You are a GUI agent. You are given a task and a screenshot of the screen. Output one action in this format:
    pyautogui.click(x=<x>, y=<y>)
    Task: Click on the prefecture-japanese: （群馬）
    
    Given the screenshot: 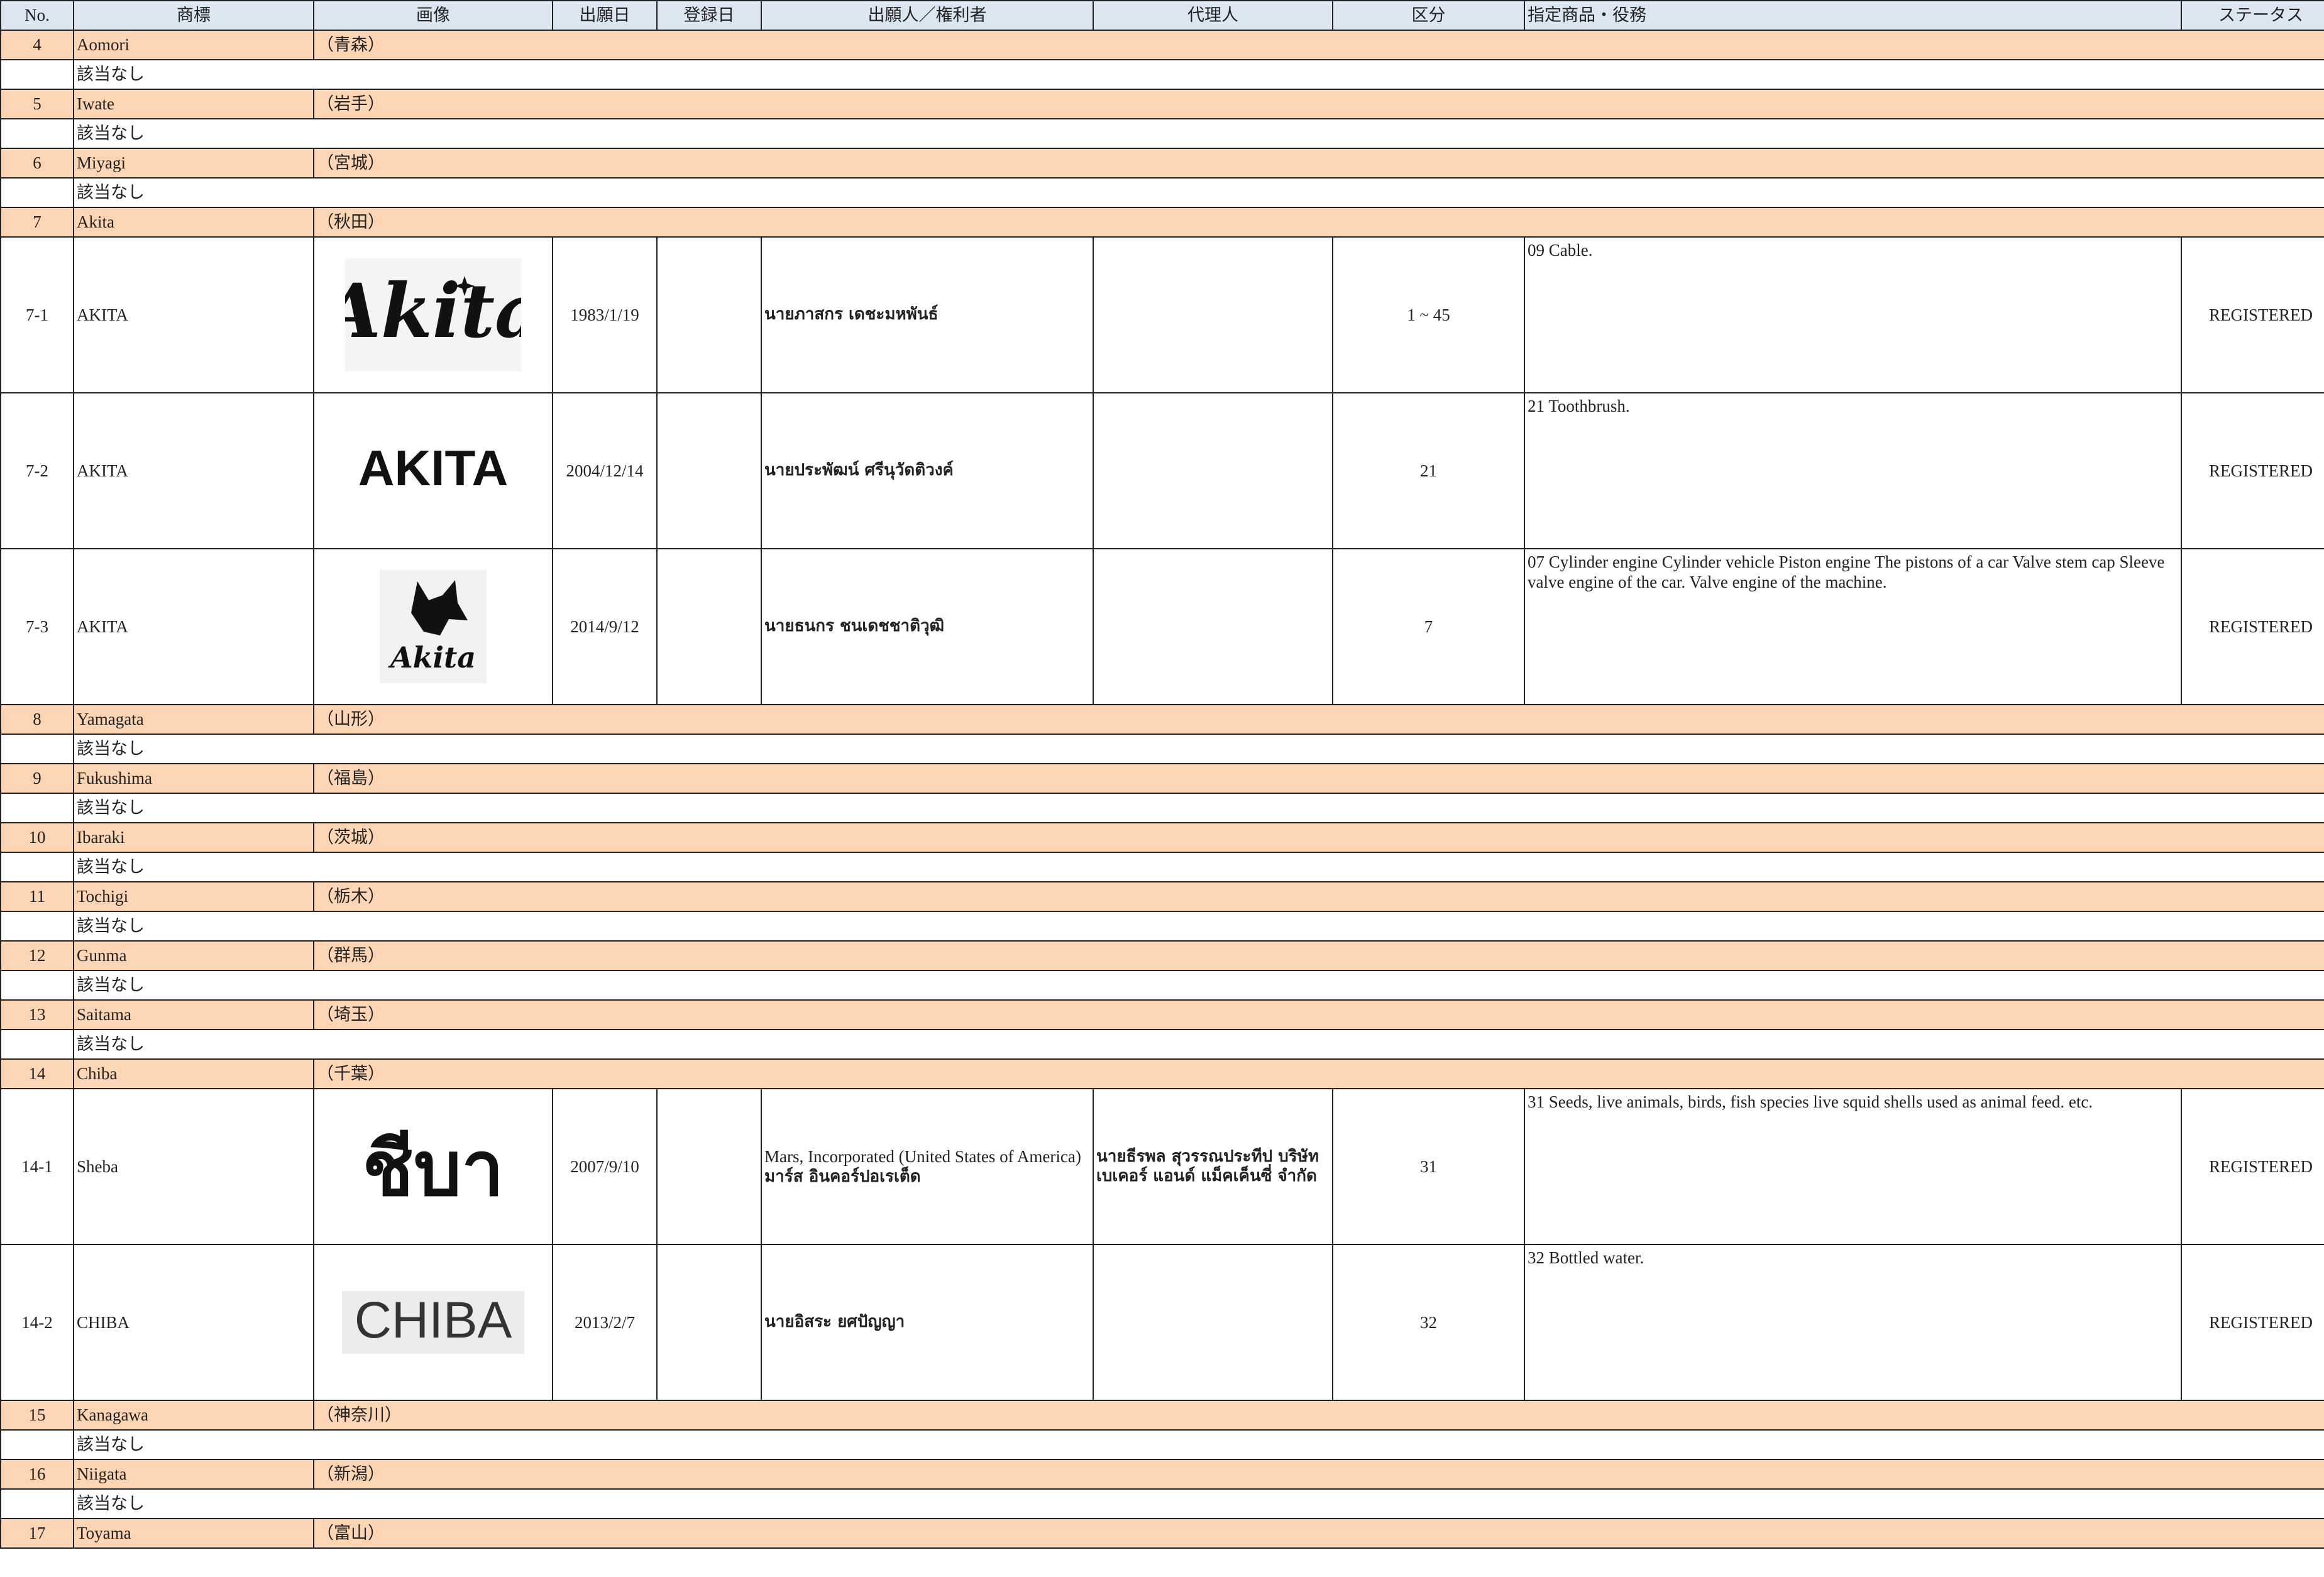 What is the action you would take?
    pyautogui.click(x=1318, y=955)
    